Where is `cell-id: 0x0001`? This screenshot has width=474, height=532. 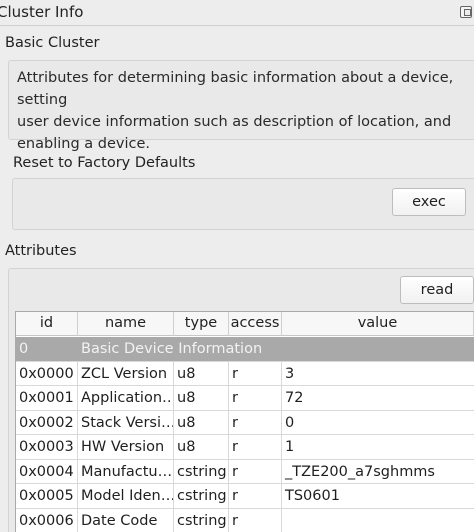 cell-id: 0x0001 is located at coordinates (47, 398).